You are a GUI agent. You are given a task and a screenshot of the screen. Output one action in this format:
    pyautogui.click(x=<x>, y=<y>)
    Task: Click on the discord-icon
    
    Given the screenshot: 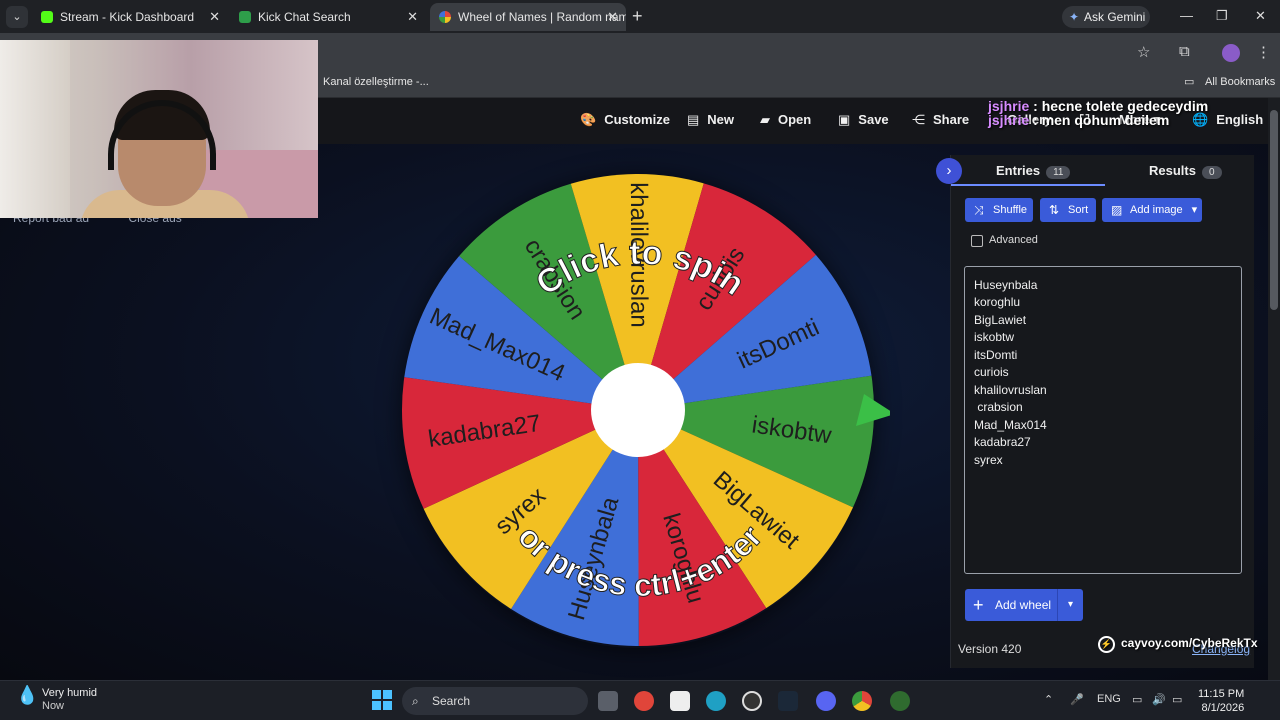 What is the action you would take?
    pyautogui.click(x=826, y=701)
    